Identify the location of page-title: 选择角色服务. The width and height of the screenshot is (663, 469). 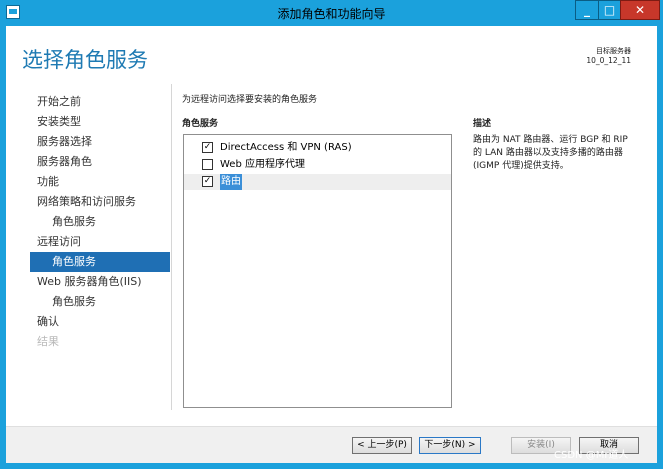
(85, 60).